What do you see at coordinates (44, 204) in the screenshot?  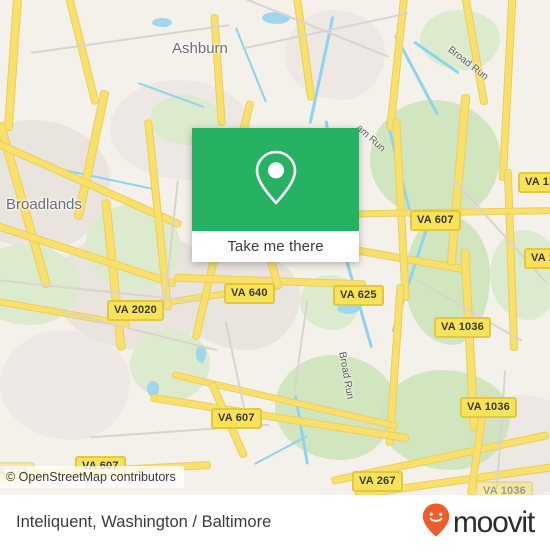 I see `map-place-label: Broadlands` at bounding box center [44, 204].